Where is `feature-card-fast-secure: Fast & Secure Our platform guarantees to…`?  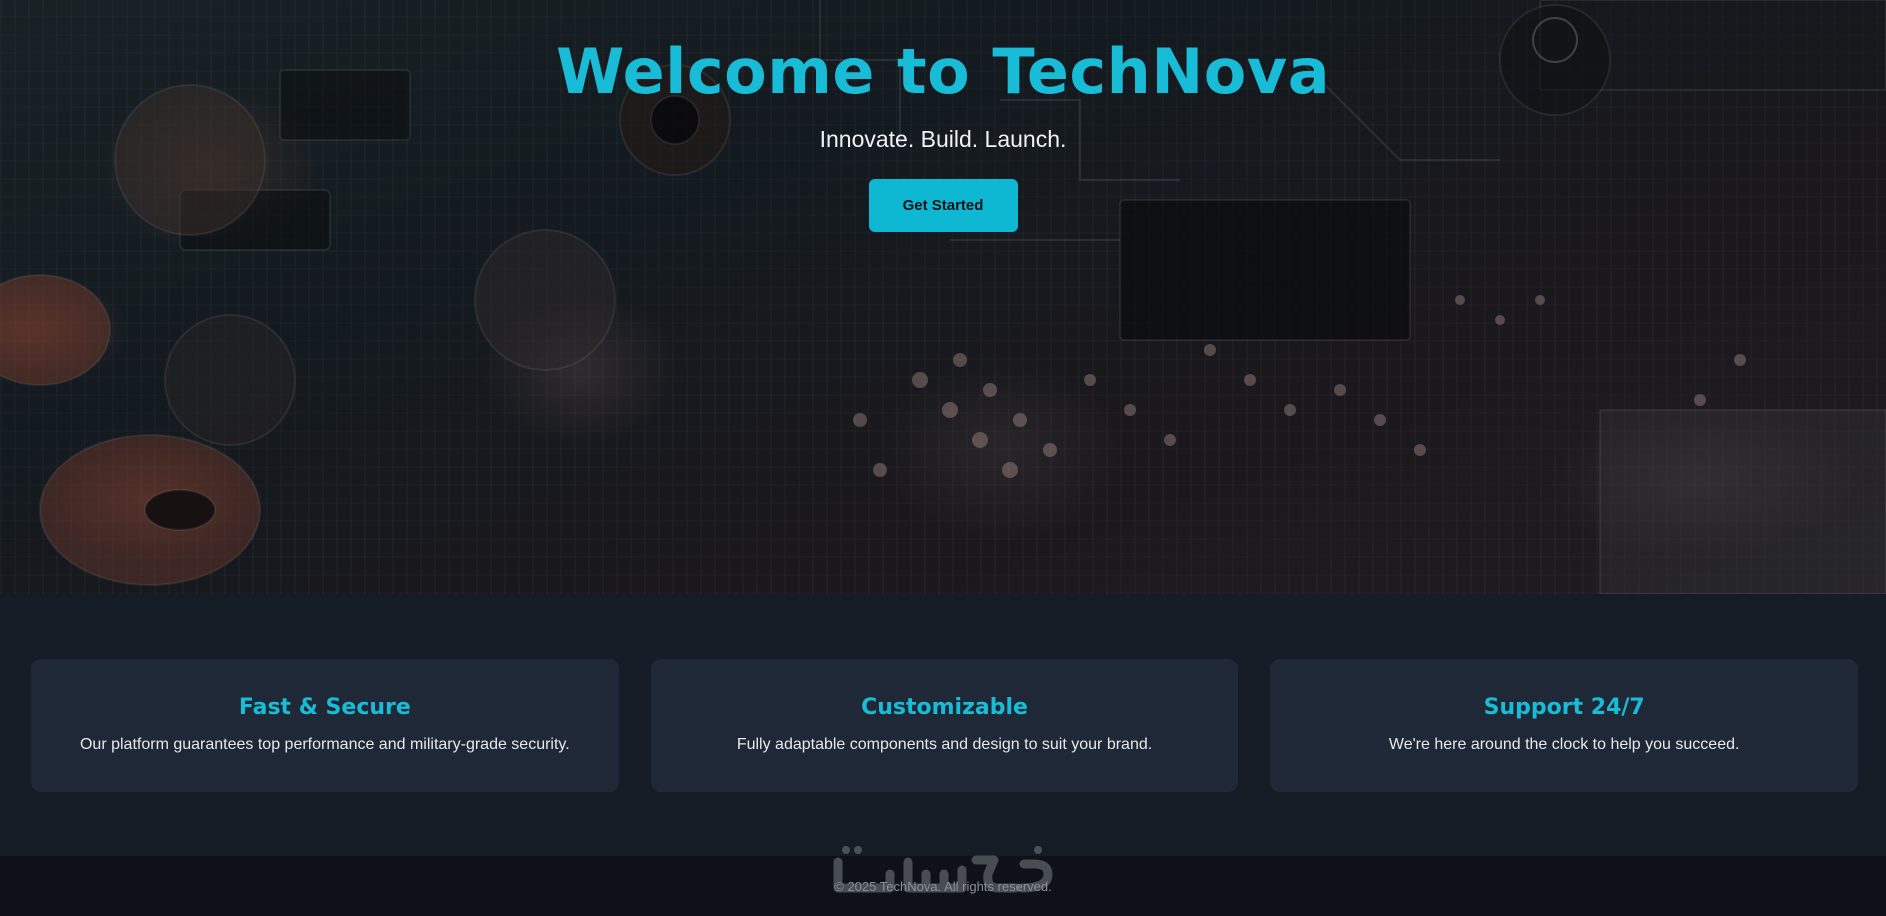 feature-card-fast-secure: Fast & Secure Our platform guarantees to… is located at coordinates (325, 725).